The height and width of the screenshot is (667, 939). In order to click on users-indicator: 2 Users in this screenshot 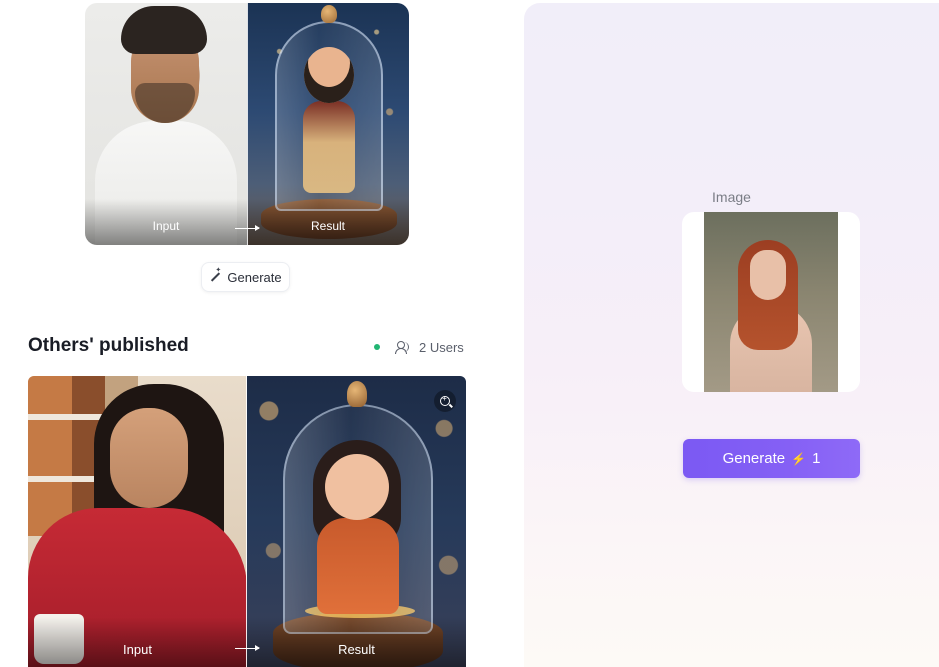, I will do `click(419, 347)`.